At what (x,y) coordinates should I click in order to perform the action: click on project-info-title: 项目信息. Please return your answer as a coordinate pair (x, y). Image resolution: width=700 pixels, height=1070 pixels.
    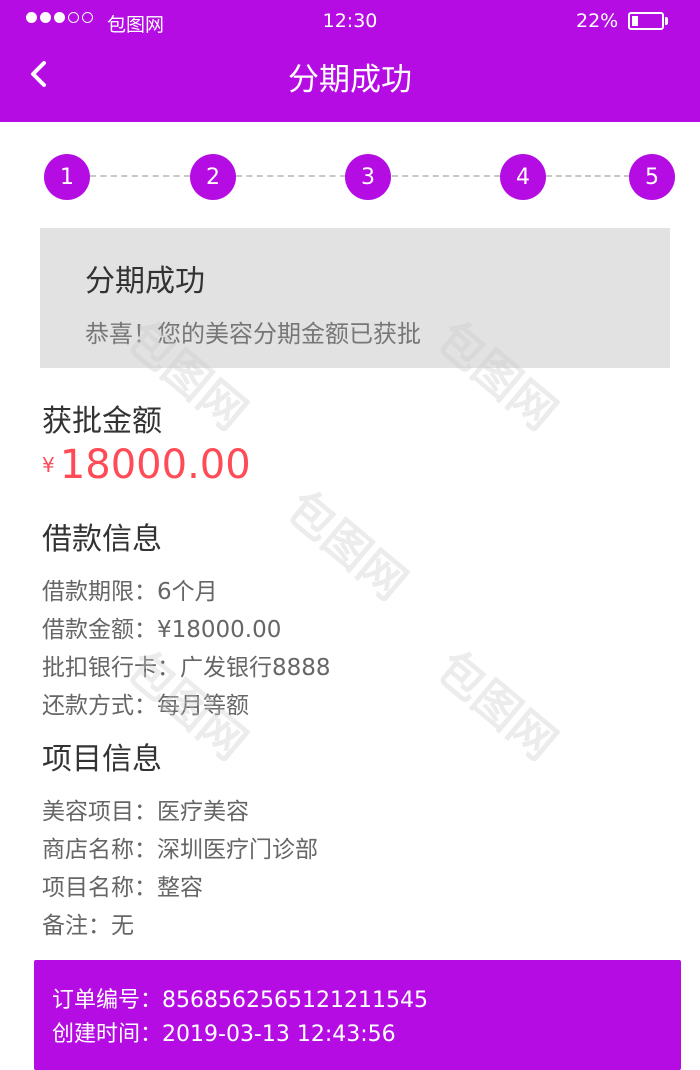
    Looking at the image, I should click on (102, 759).